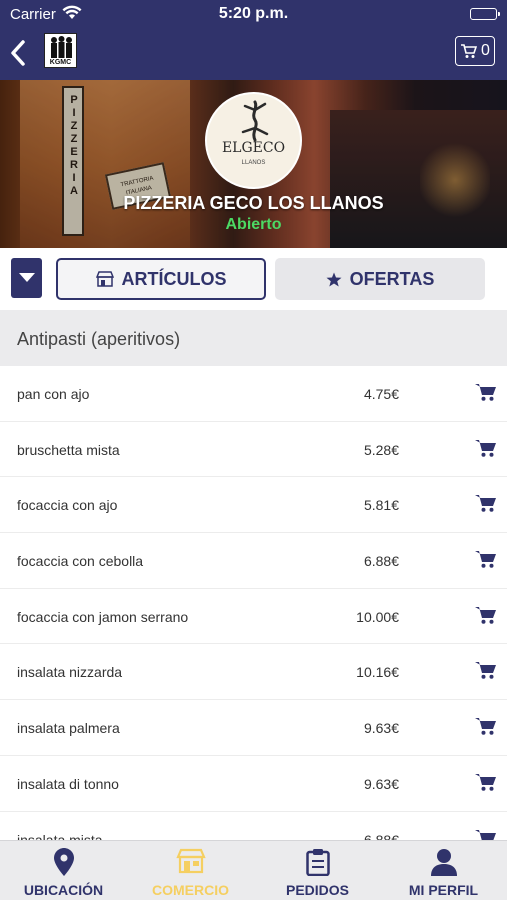 Image resolution: width=507 pixels, height=900 pixels. What do you see at coordinates (381, 505) in the screenshot?
I see `item-price: 5.81€` at bounding box center [381, 505].